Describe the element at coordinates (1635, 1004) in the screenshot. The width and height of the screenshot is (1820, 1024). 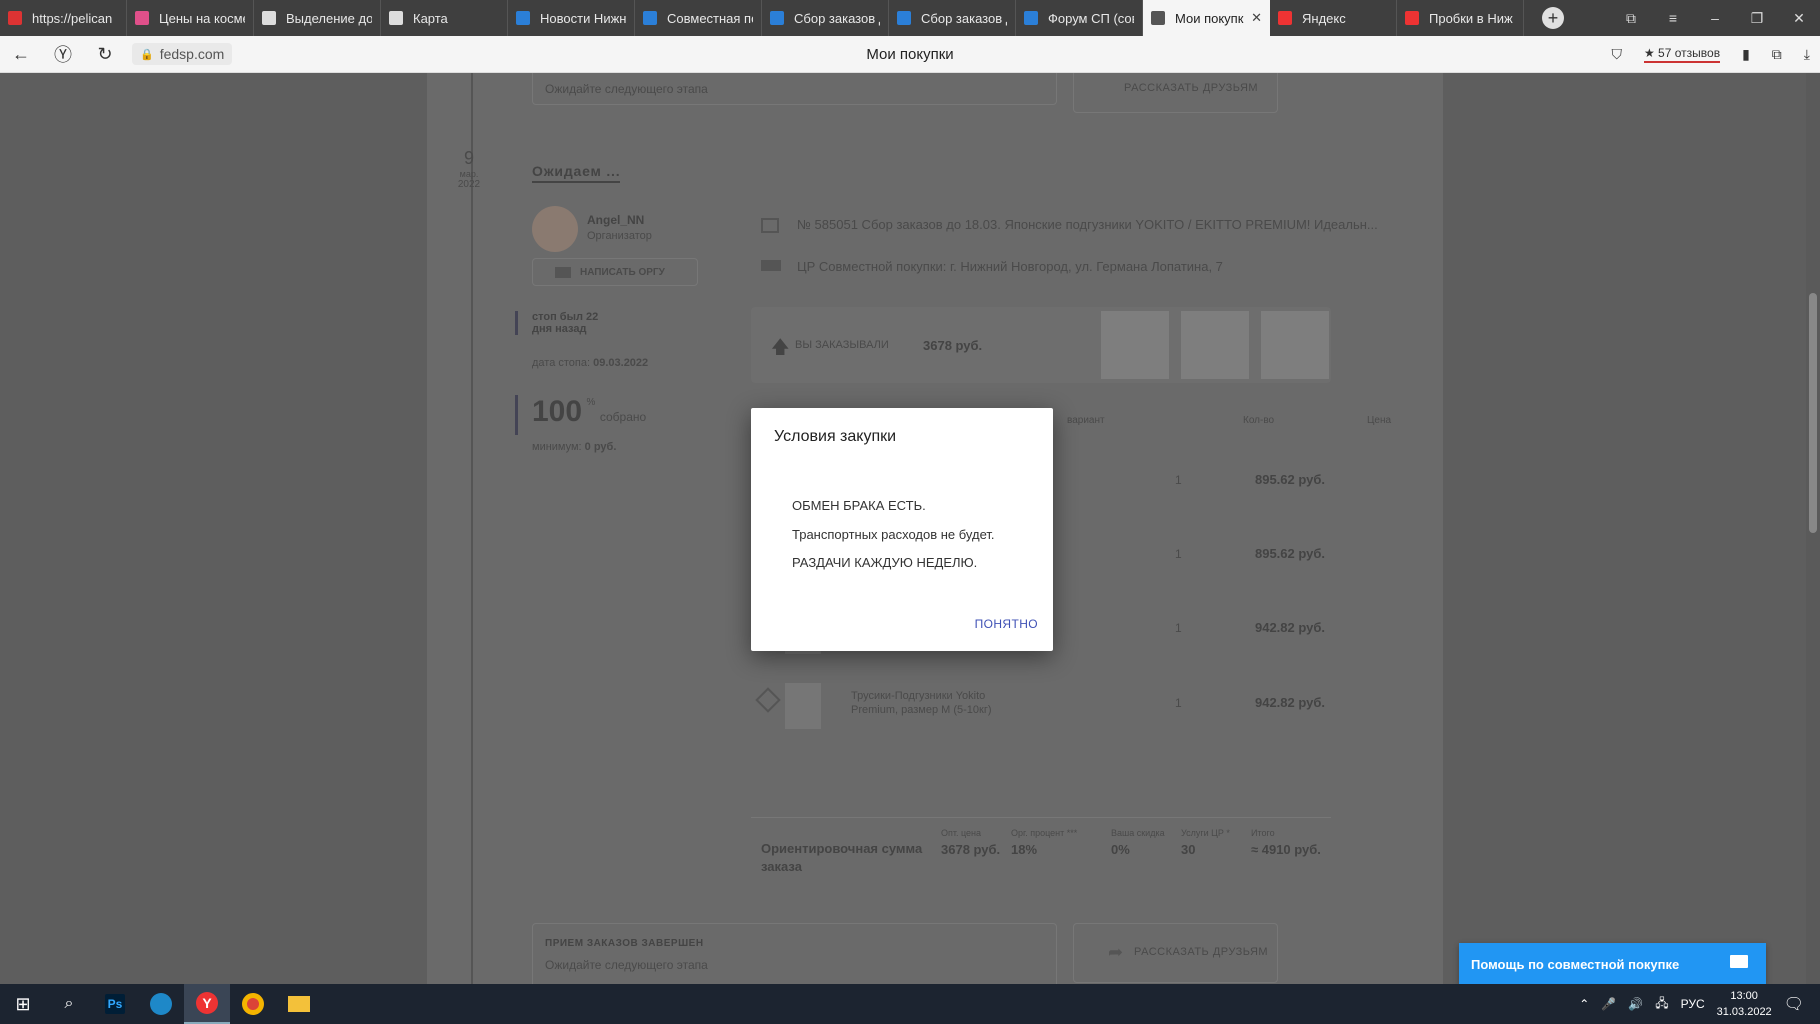
I see `volume-icon: 🔊` at that location.